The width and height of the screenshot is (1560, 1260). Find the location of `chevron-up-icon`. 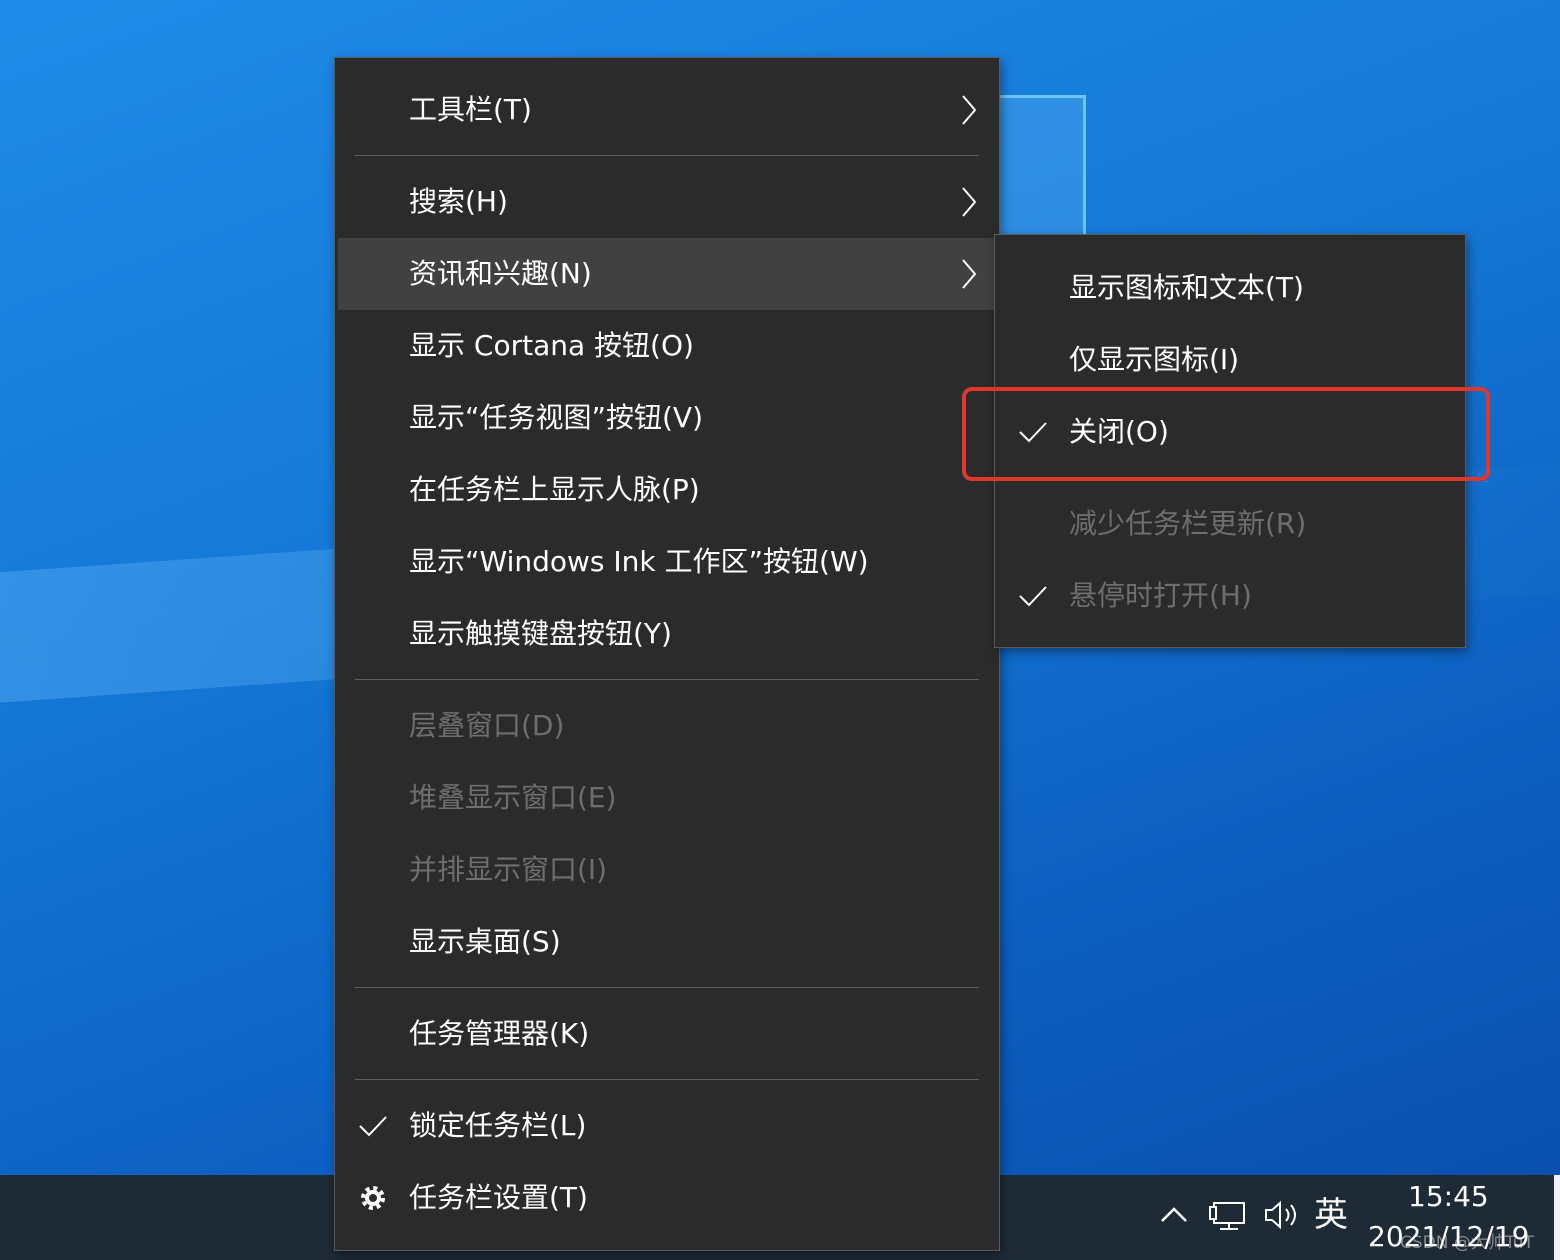

chevron-up-icon is located at coordinates (1174, 1219).